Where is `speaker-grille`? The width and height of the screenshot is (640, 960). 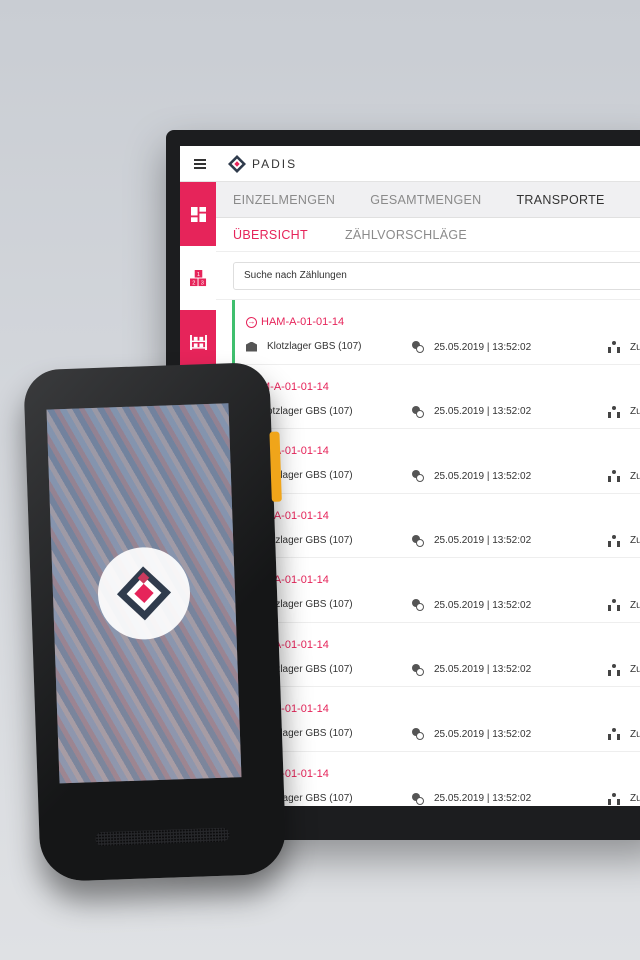 speaker-grille is located at coordinates (162, 837).